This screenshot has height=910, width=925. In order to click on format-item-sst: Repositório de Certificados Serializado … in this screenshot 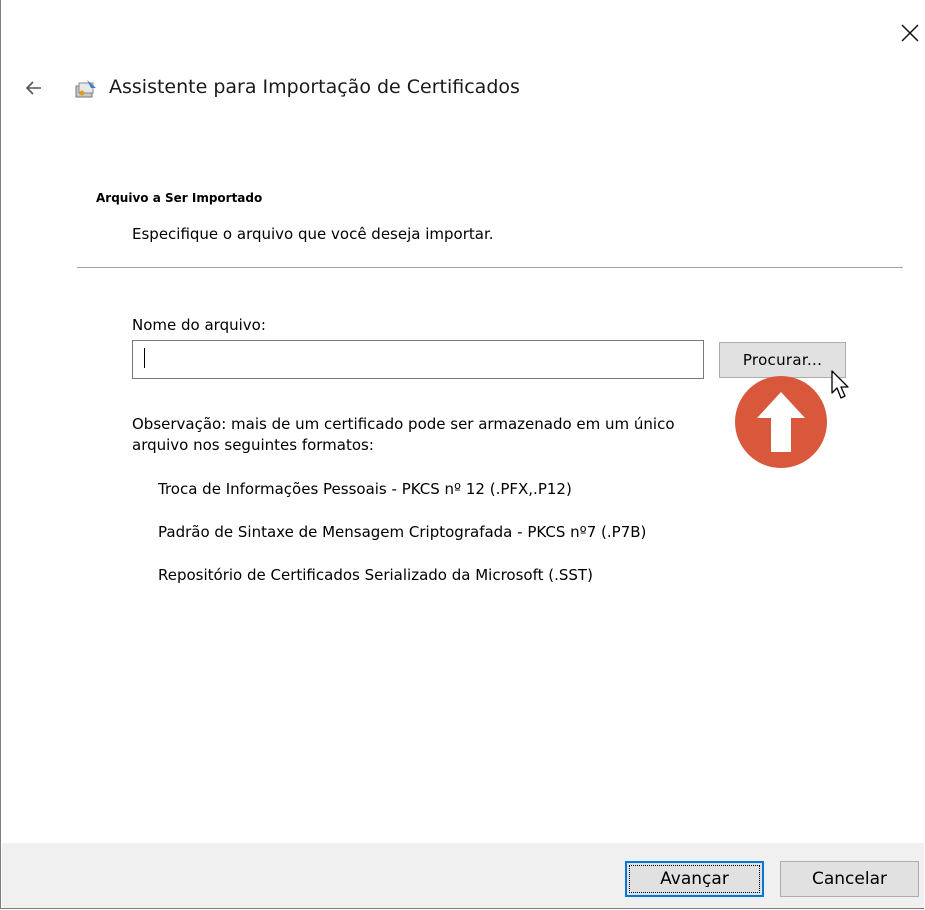, I will do `click(375, 575)`.